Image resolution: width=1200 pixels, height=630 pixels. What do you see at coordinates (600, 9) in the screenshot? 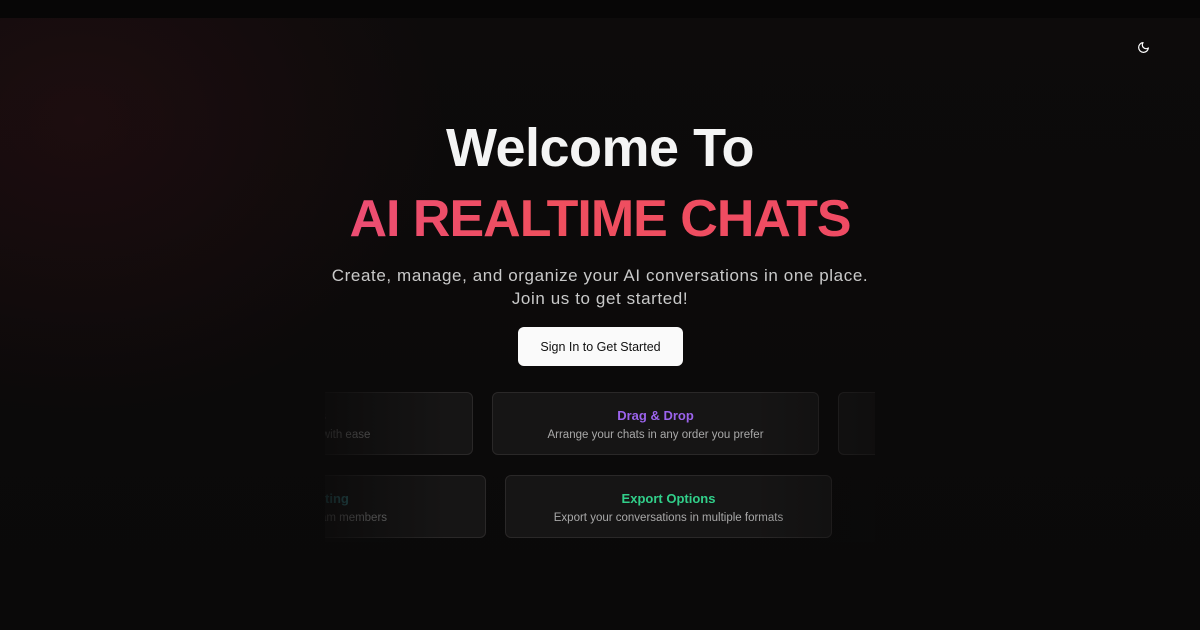
I see `top-band` at bounding box center [600, 9].